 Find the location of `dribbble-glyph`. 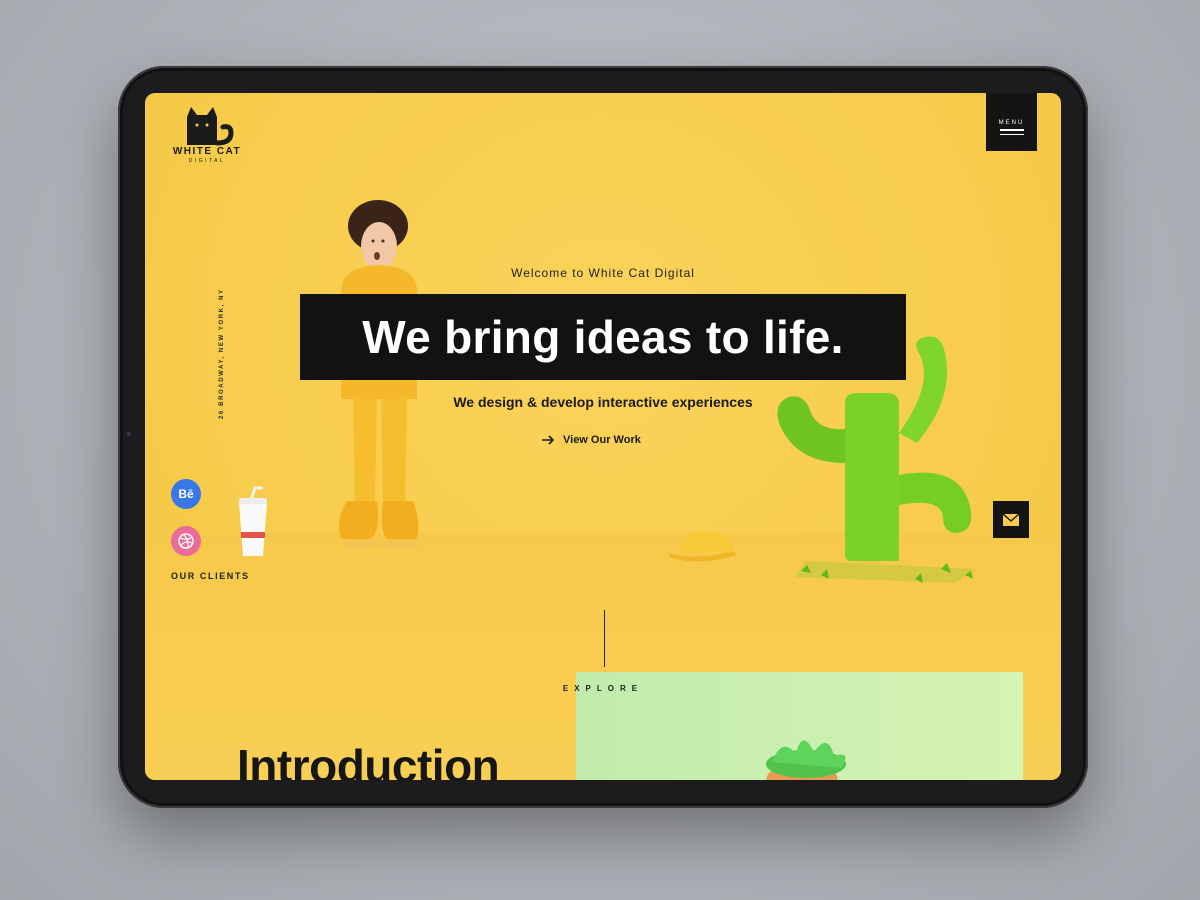

dribbble-glyph is located at coordinates (186, 541).